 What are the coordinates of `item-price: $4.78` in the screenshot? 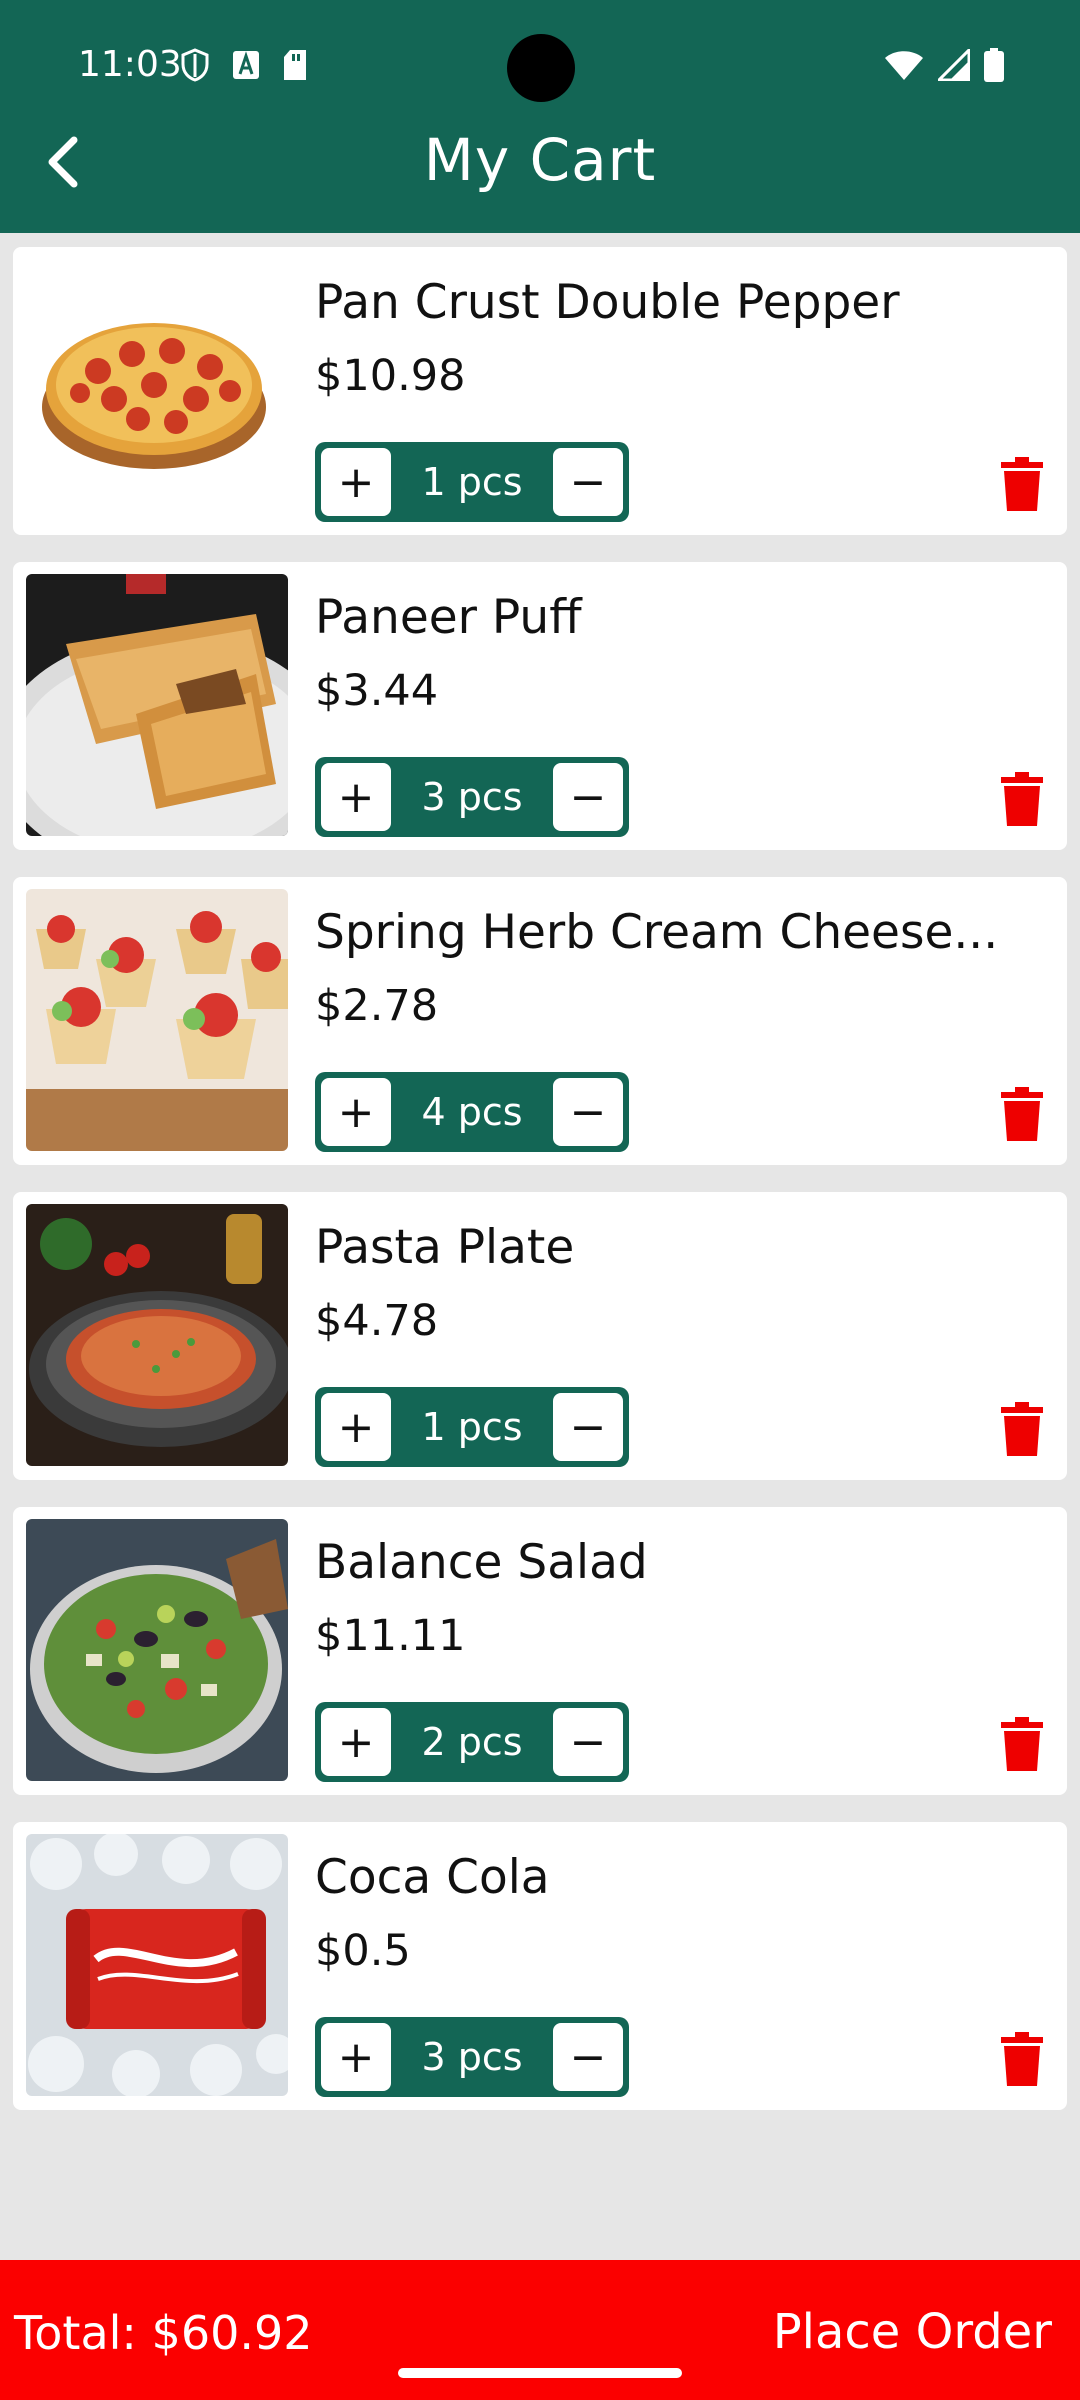 It's located at (377, 1321).